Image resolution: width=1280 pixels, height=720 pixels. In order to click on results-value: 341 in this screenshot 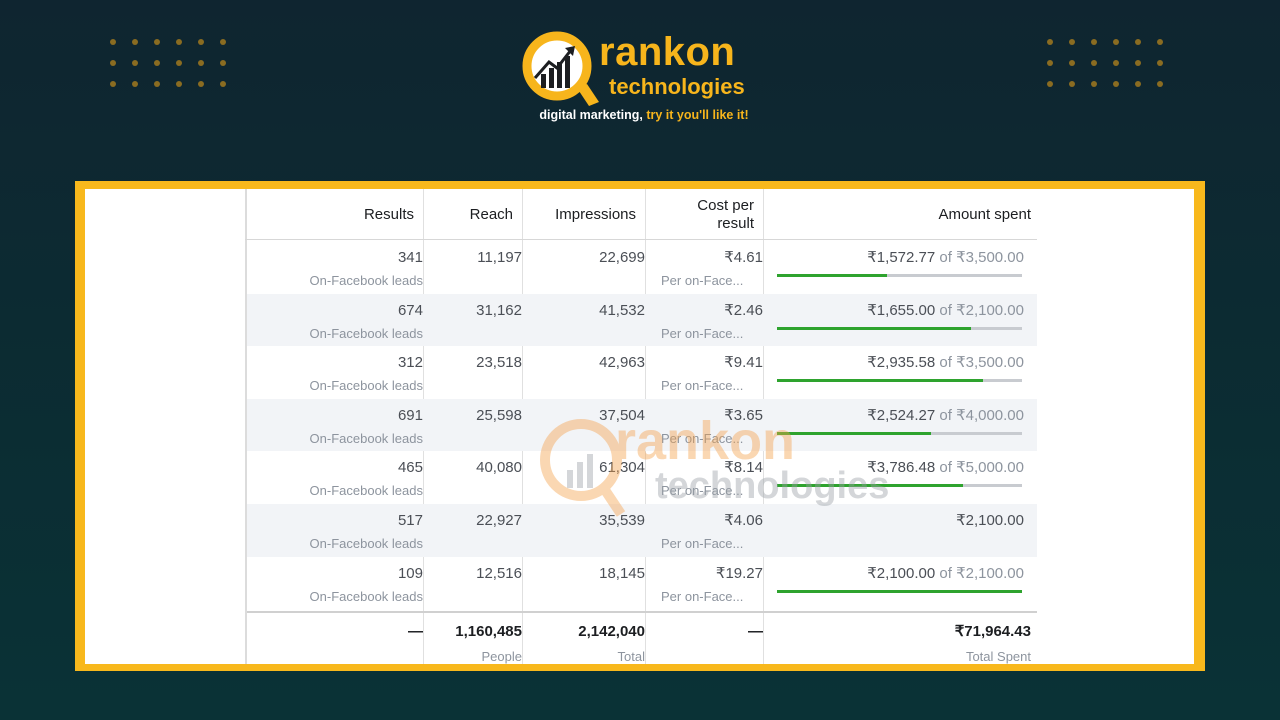, I will do `click(410, 257)`.